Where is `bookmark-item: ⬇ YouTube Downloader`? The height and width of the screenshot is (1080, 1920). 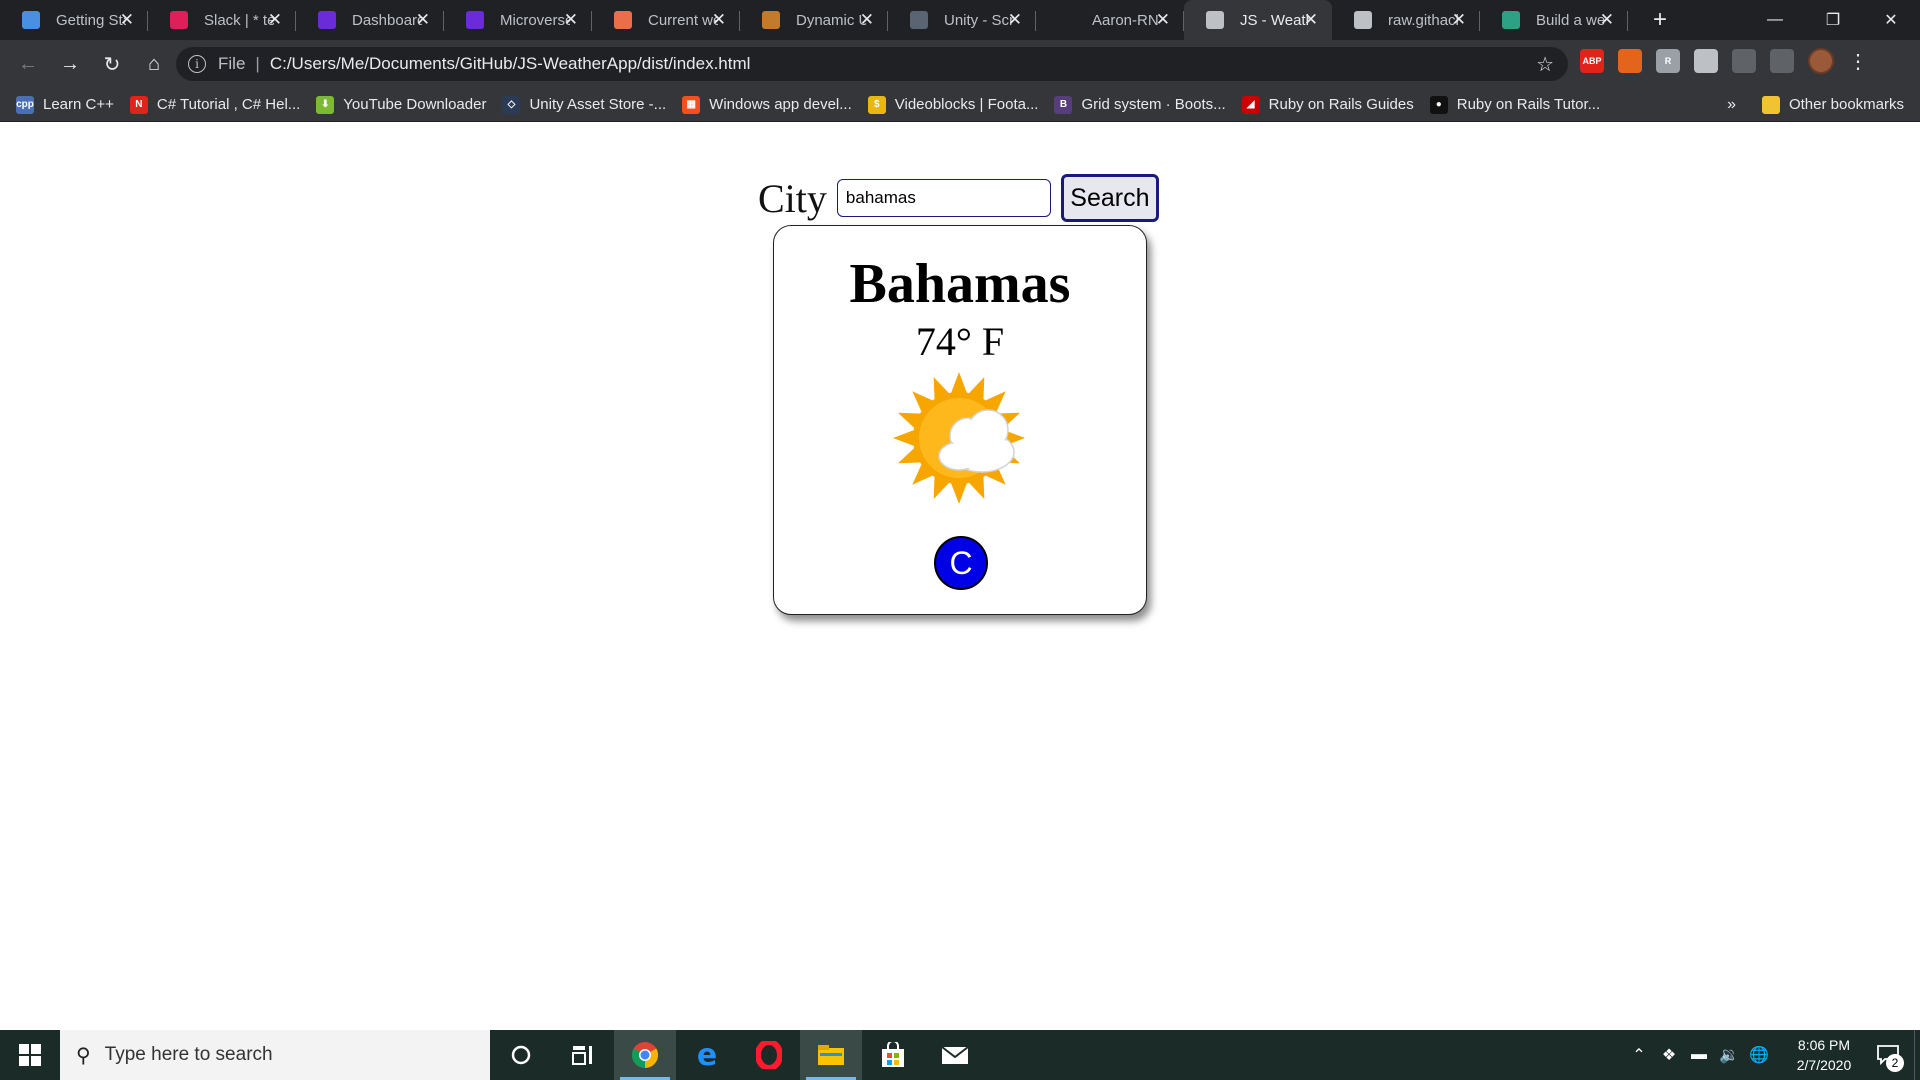
bookmark-item: ⬇ YouTube Downloader is located at coordinates (401, 104).